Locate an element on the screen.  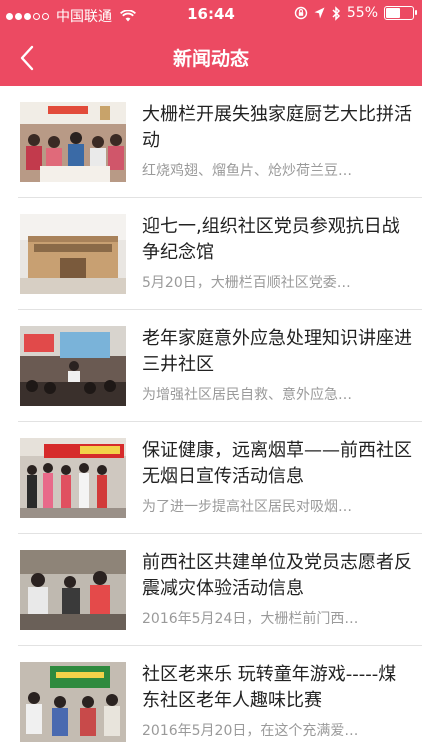
battery-icon is located at coordinates (400, 13).